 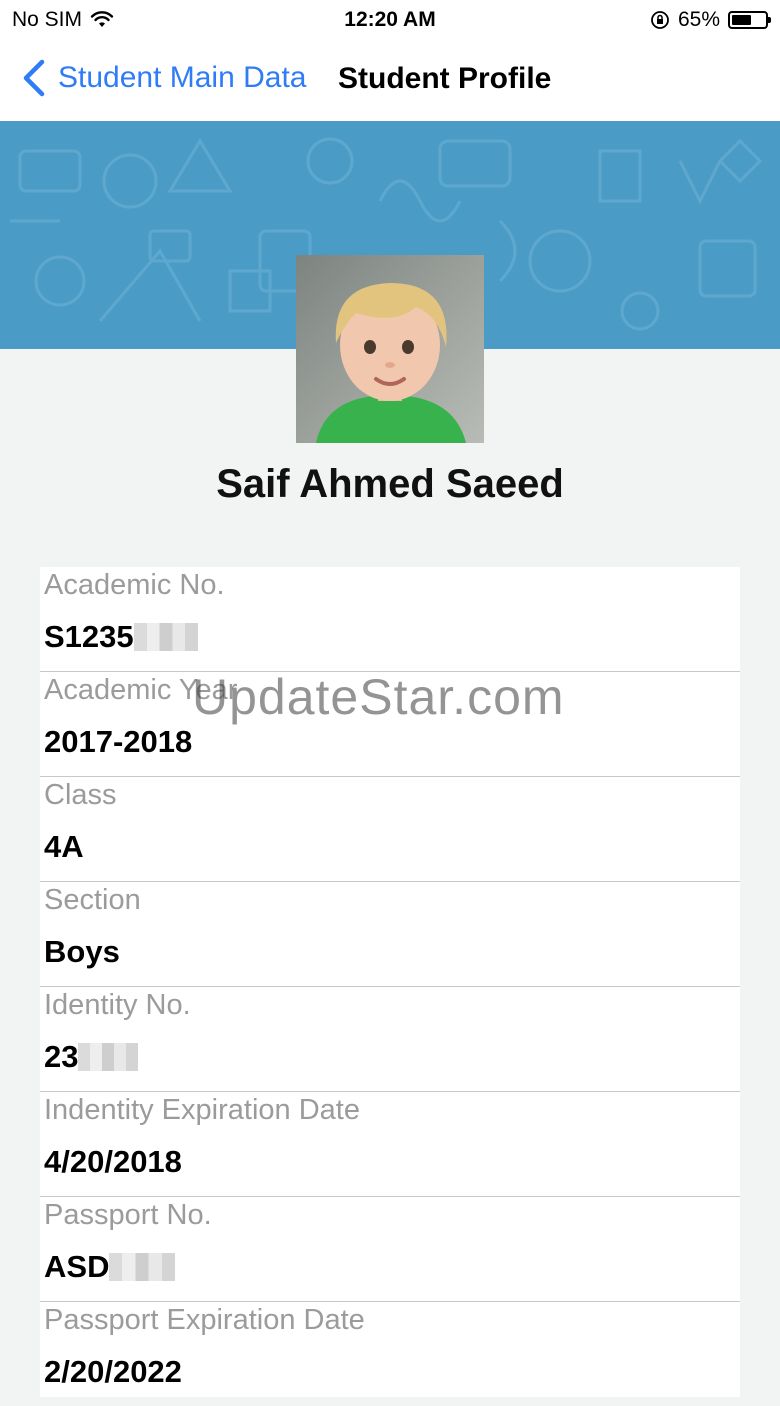 I want to click on field-passport-no: Passport No. ASD, so click(x=390, y=1249).